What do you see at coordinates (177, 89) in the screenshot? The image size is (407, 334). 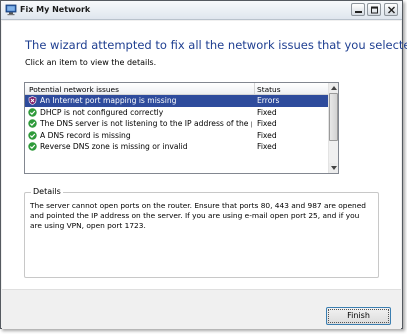 I see `list-header: Potential network issues Status` at bounding box center [177, 89].